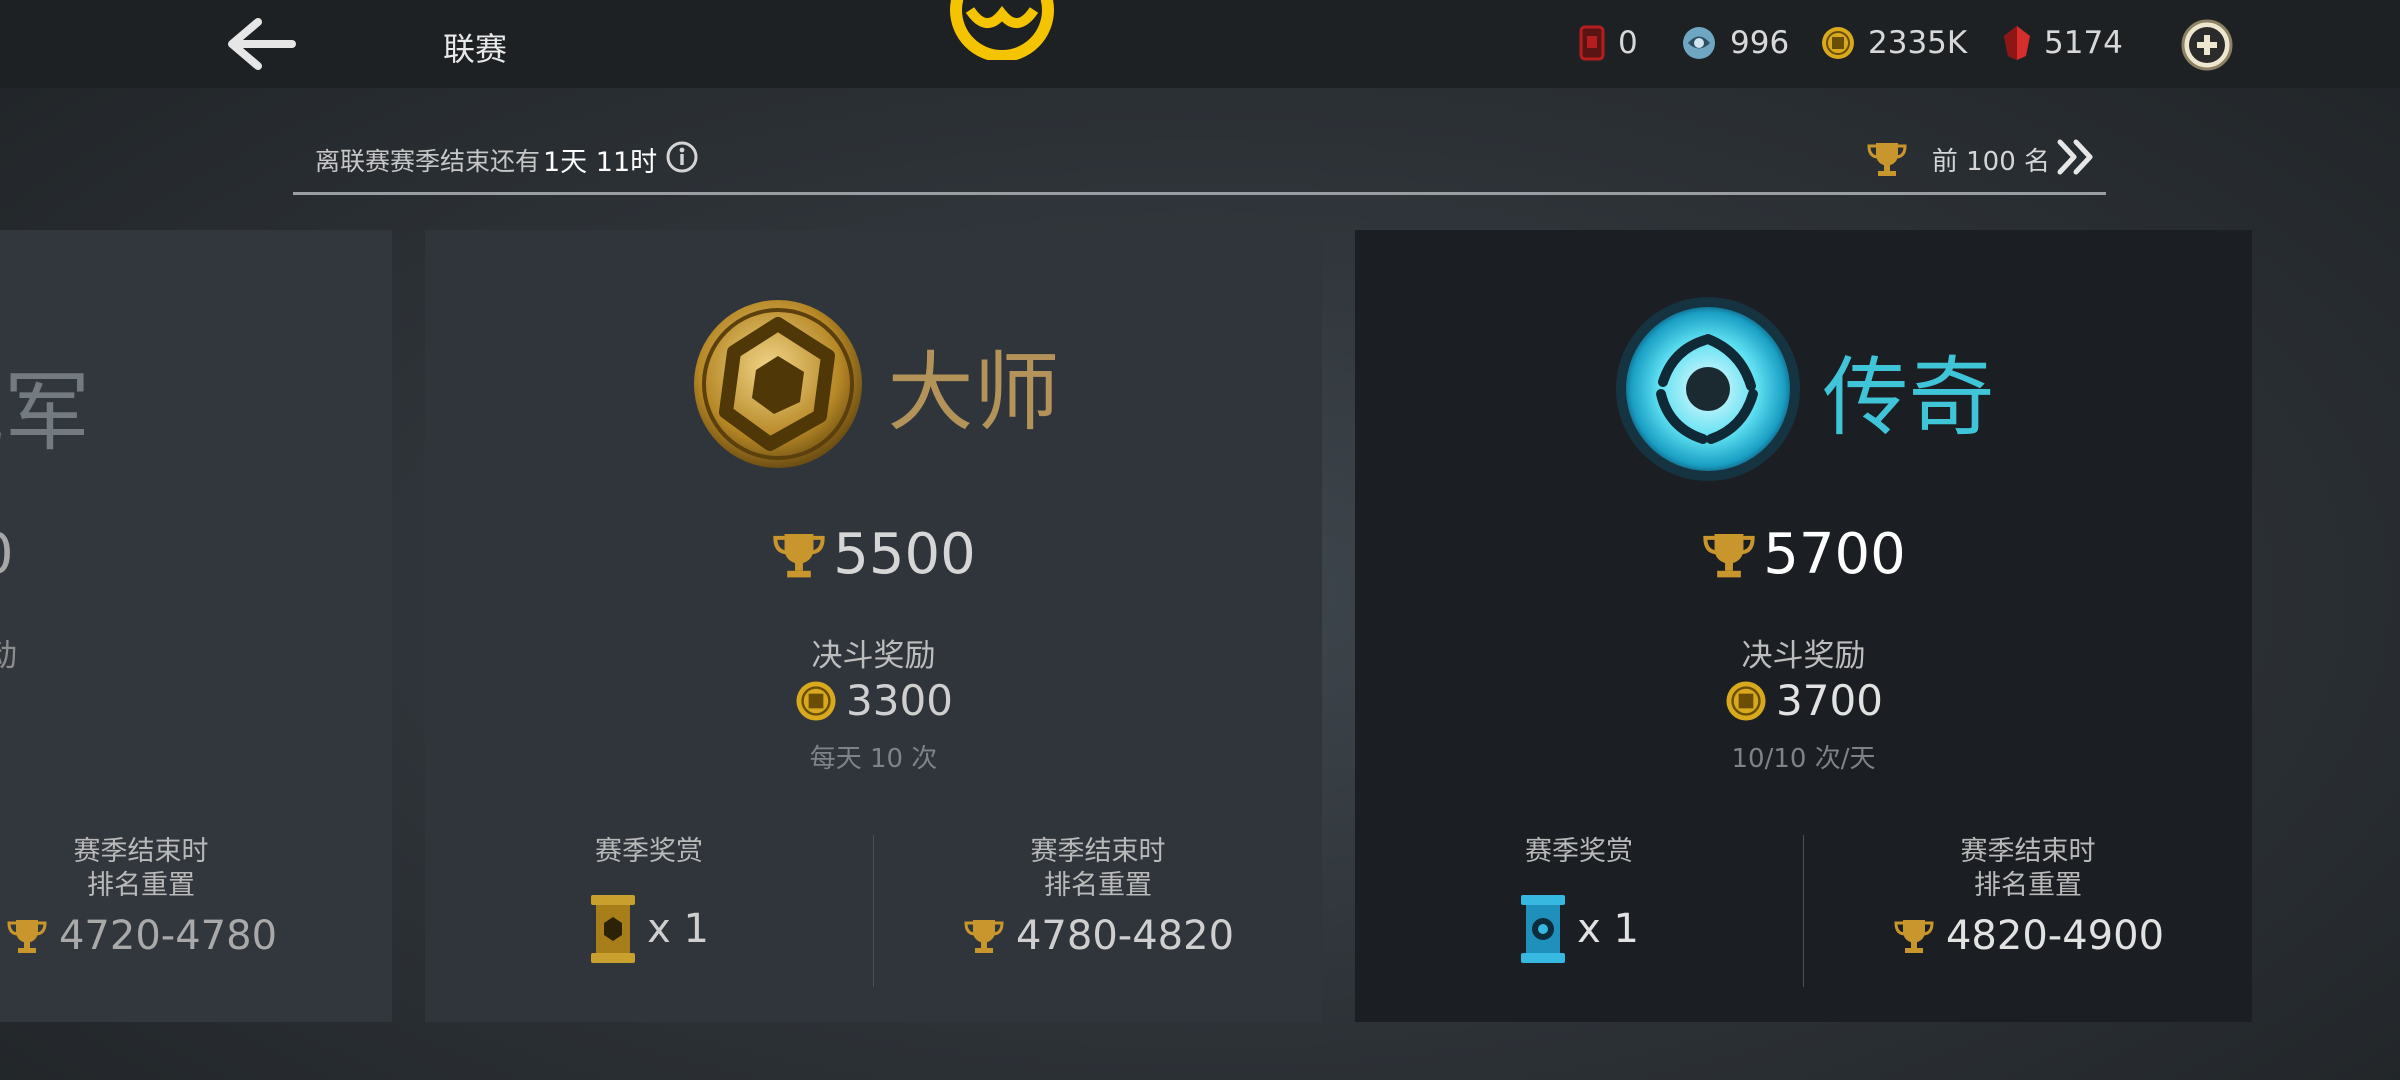 Image resolution: width=2400 pixels, height=1080 pixels. I want to click on legend-badge-icon, so click(1707, 389).